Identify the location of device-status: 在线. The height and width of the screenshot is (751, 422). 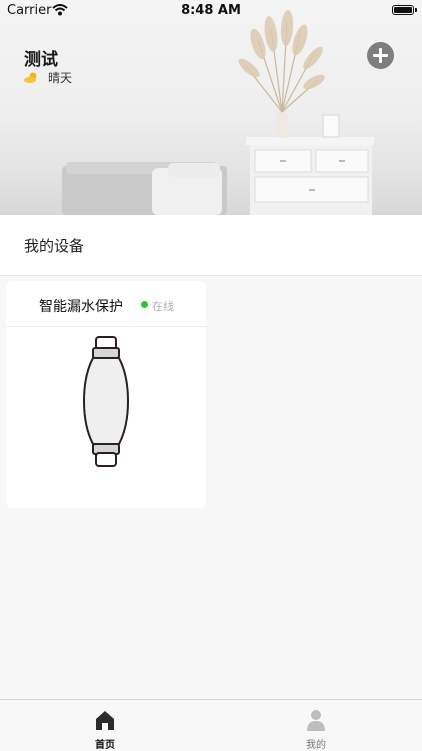
(163, 306).